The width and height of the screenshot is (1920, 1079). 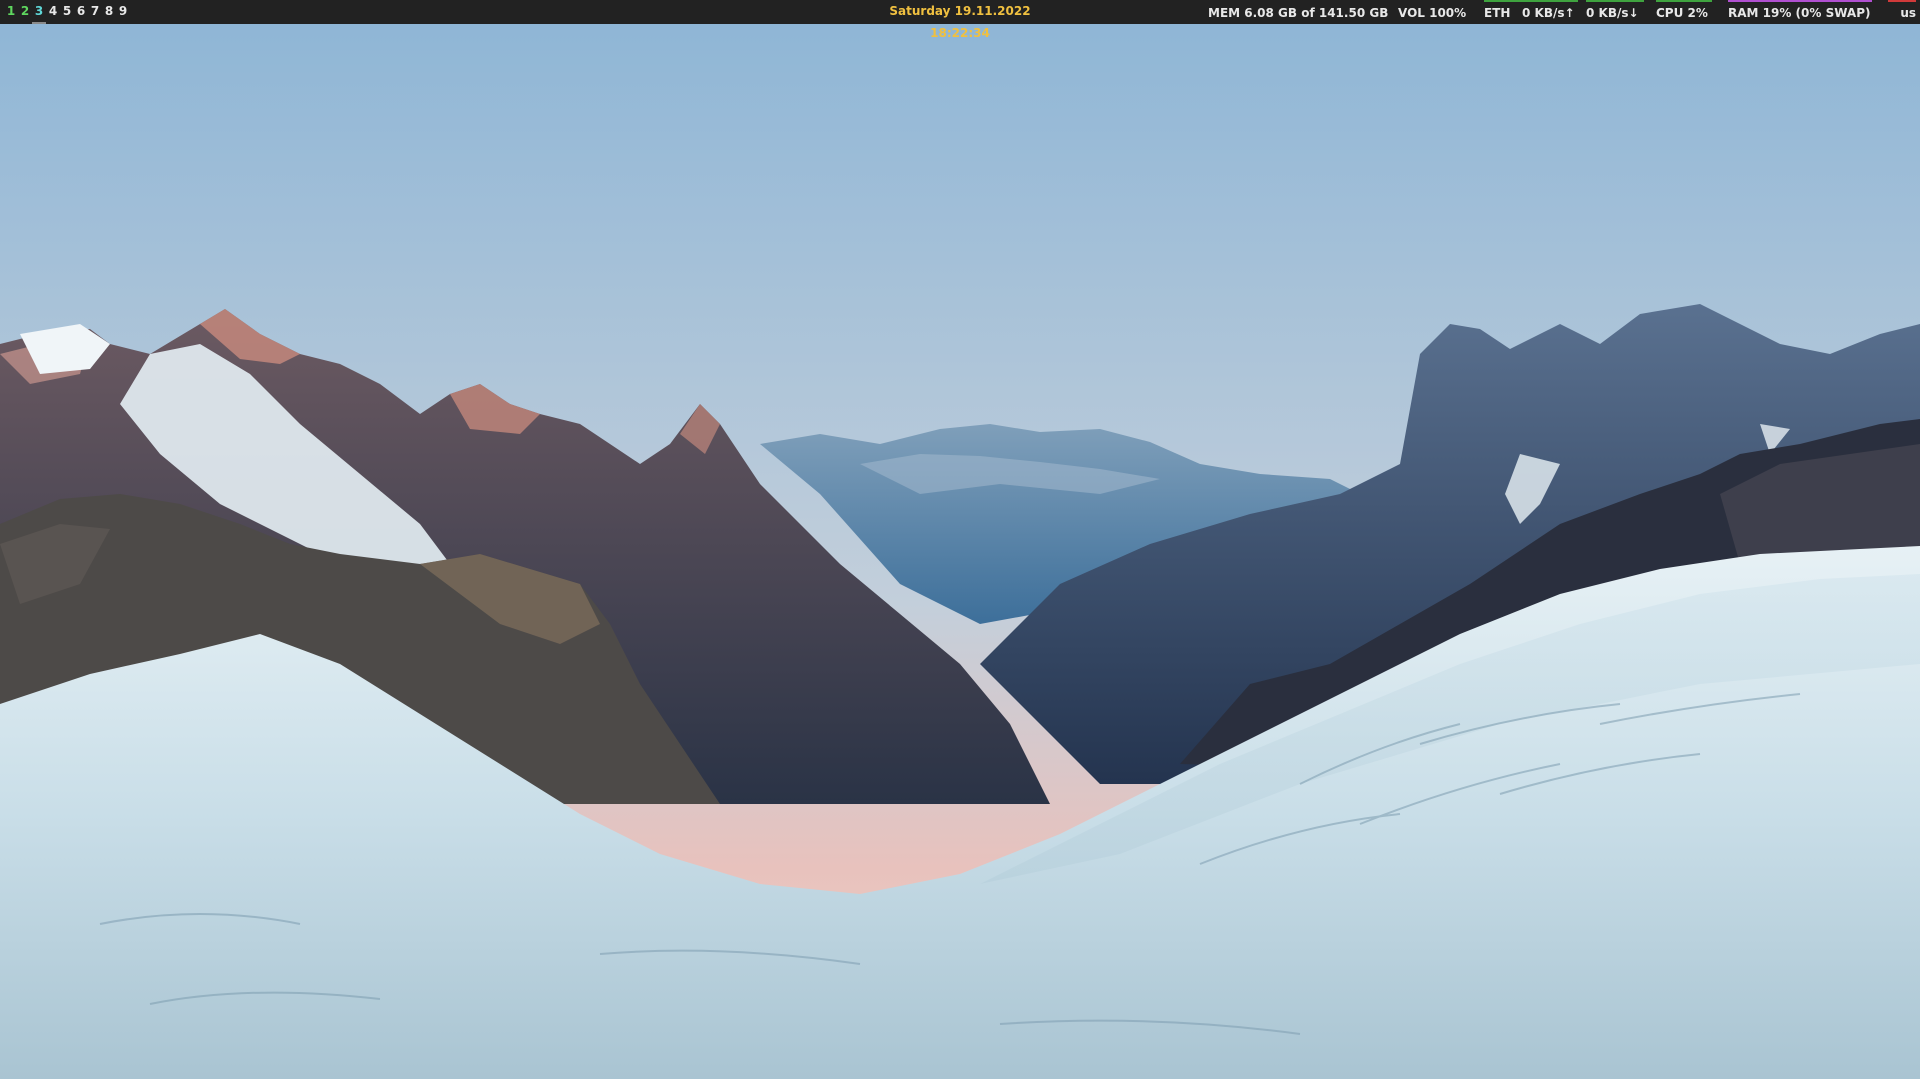 What do you see at coordinates (81, 12) in the screenshot?
I see `workspace-6: 6` at bounding box center [81, 12].